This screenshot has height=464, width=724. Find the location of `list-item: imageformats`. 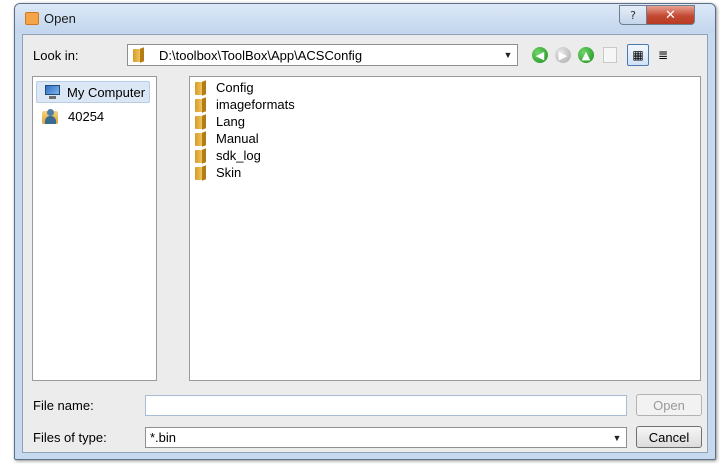

list-item: imageformats is located at coordinates (245, 104).